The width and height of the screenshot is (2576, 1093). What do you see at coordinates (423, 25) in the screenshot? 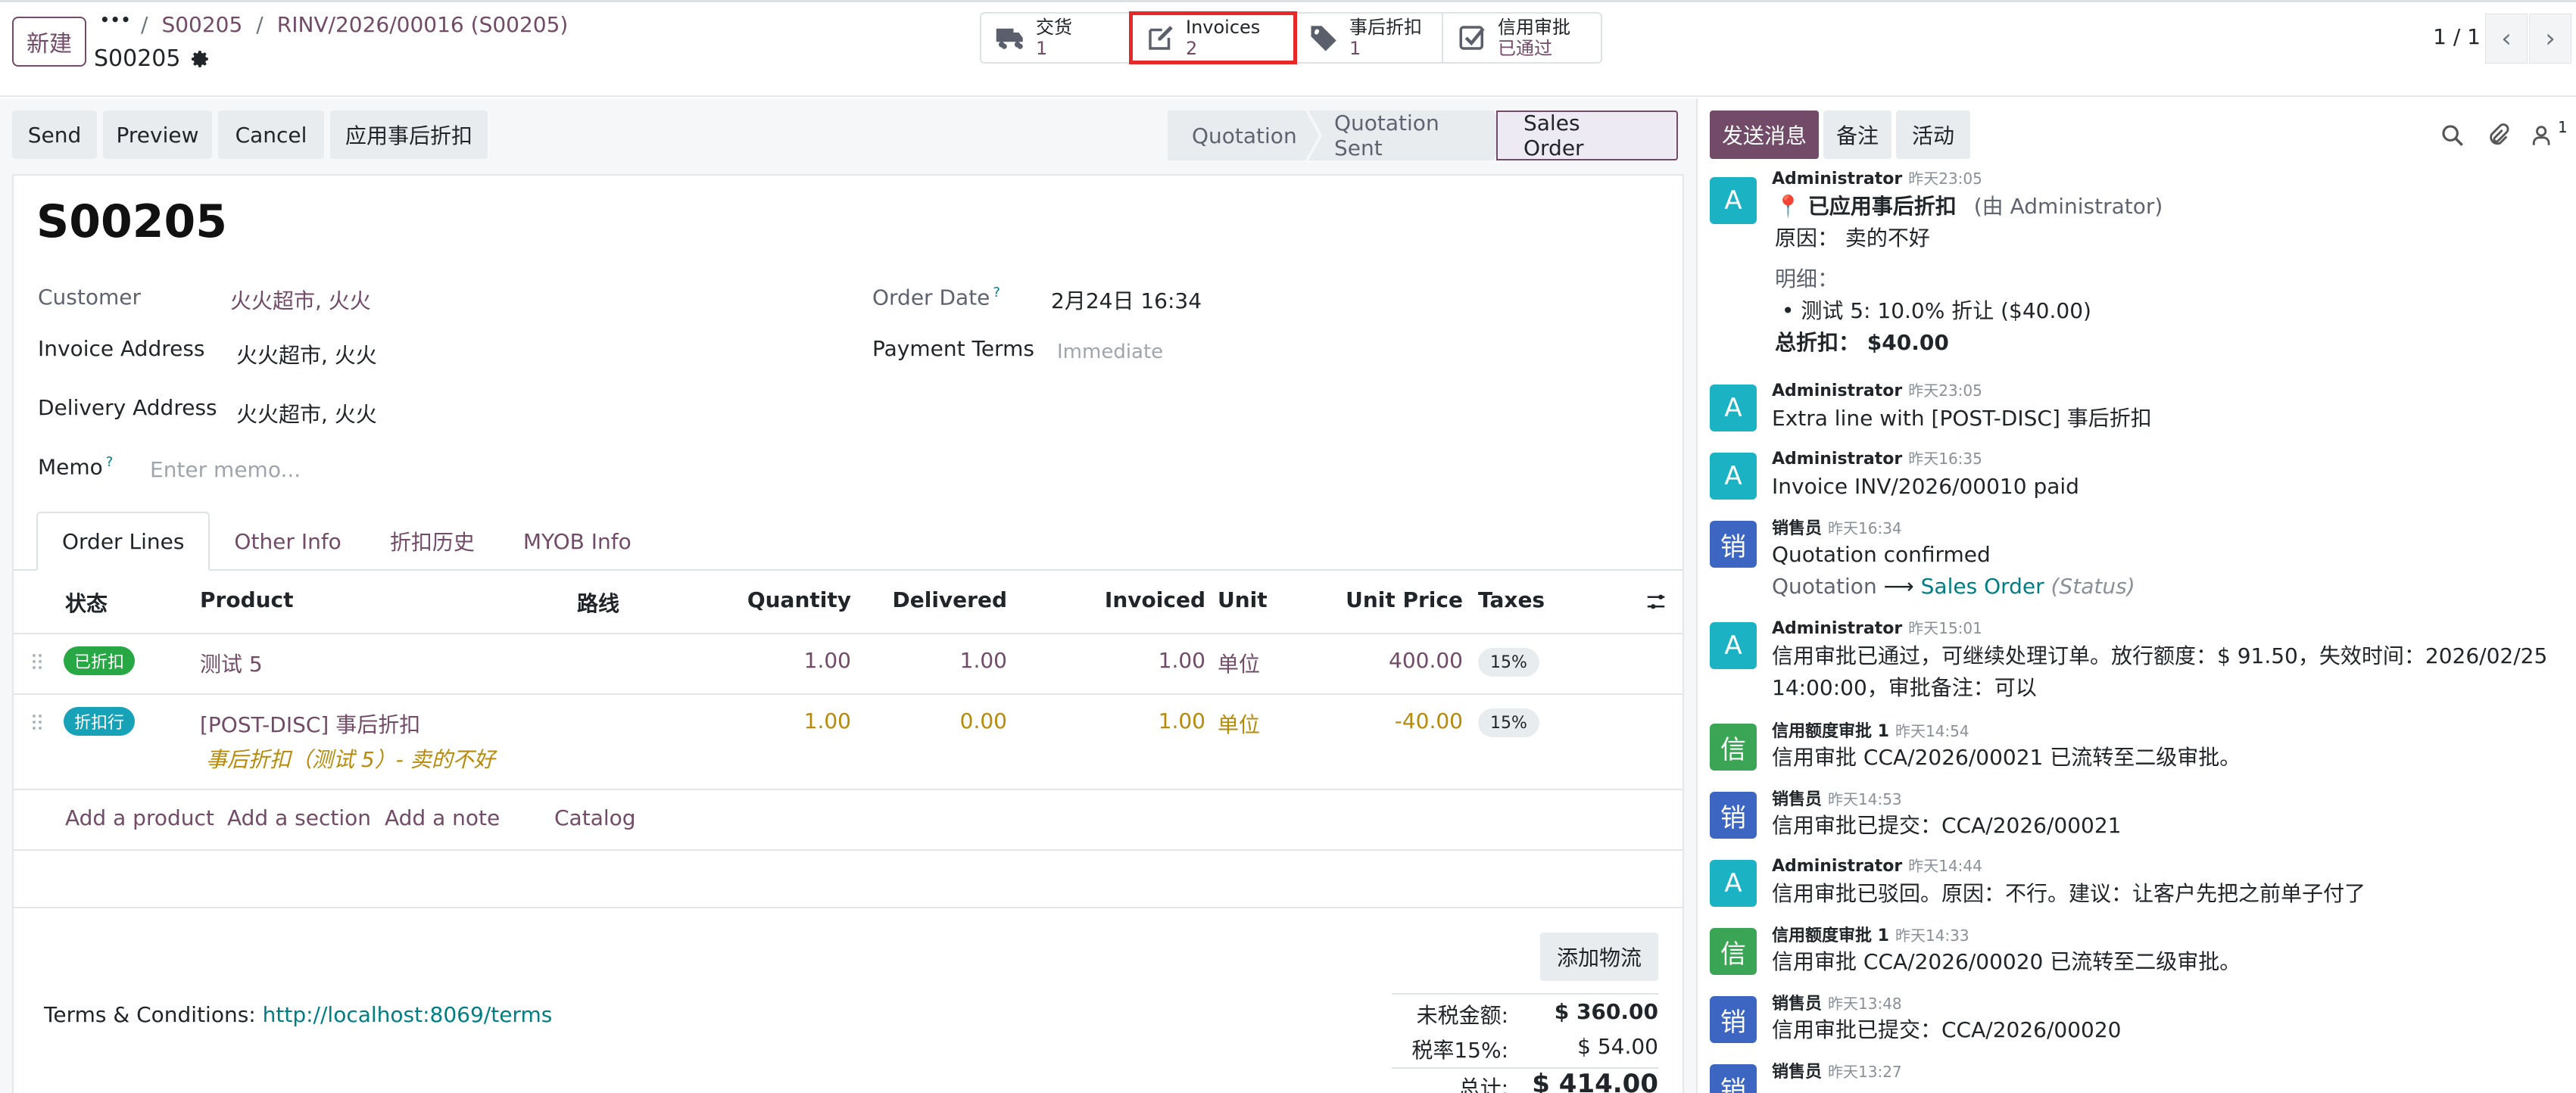
I see `breadcrumb-item-invoice: RINV/2026/00016 (S00205)` at bounding box center [423, 25].